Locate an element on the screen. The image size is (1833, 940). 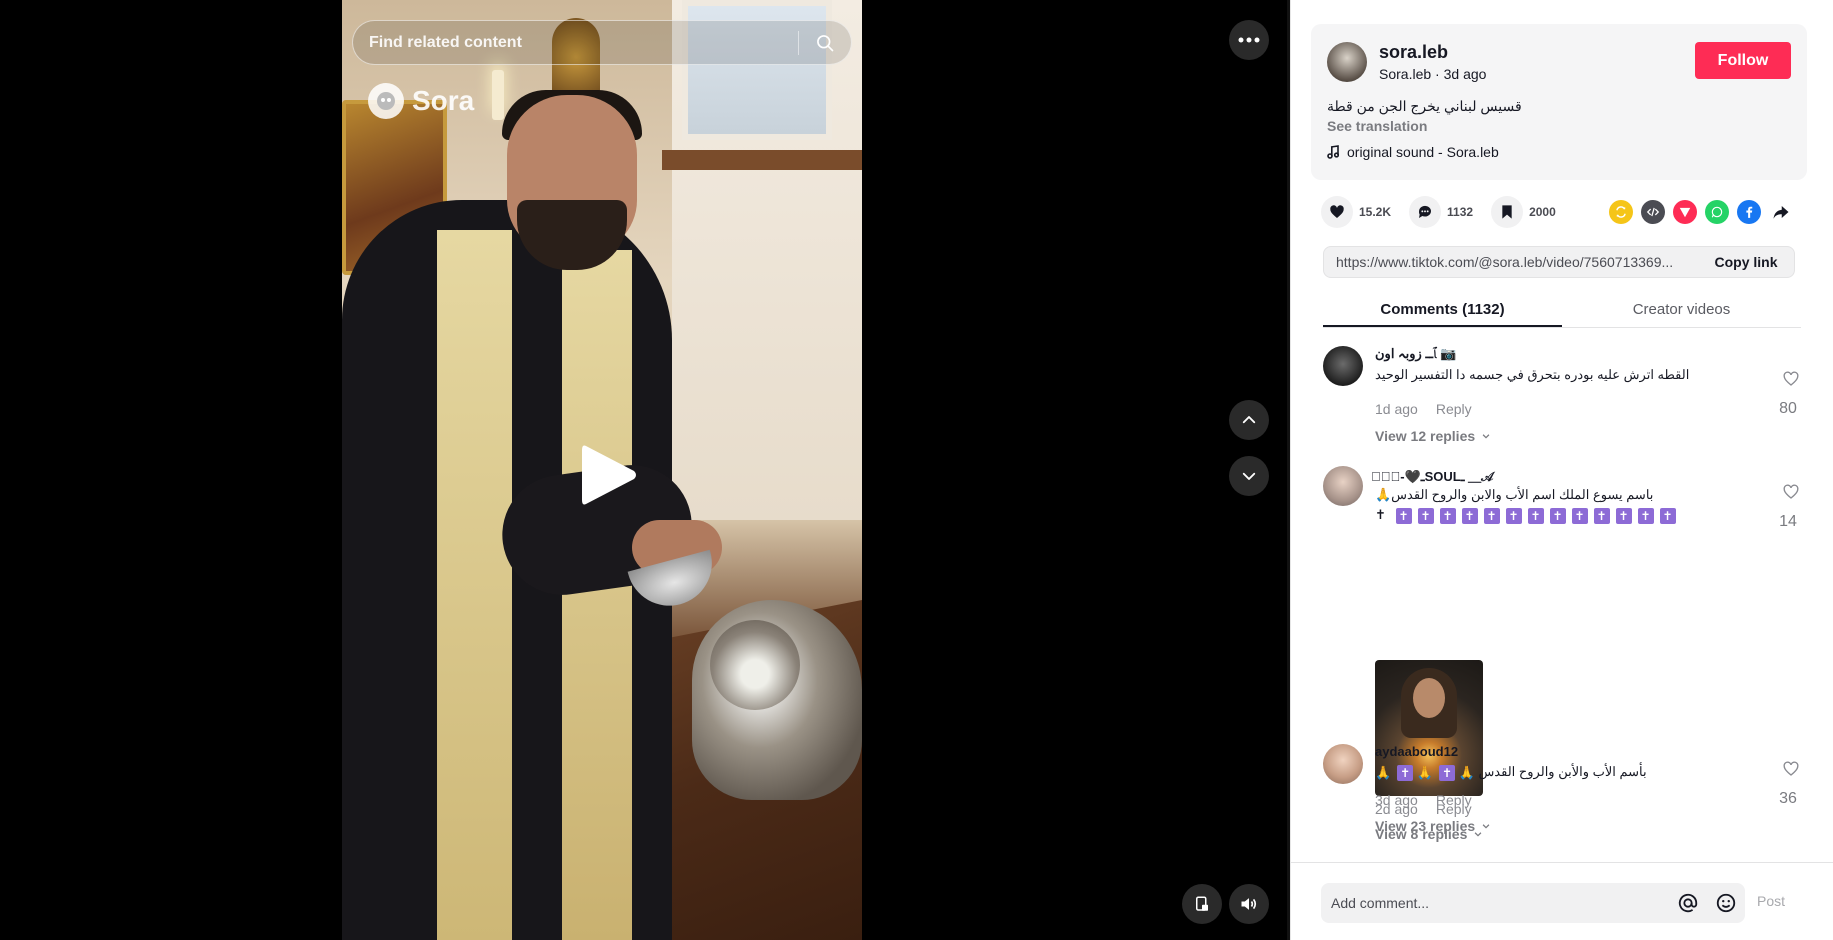
at-icon is located at coordinates (1688, 903).